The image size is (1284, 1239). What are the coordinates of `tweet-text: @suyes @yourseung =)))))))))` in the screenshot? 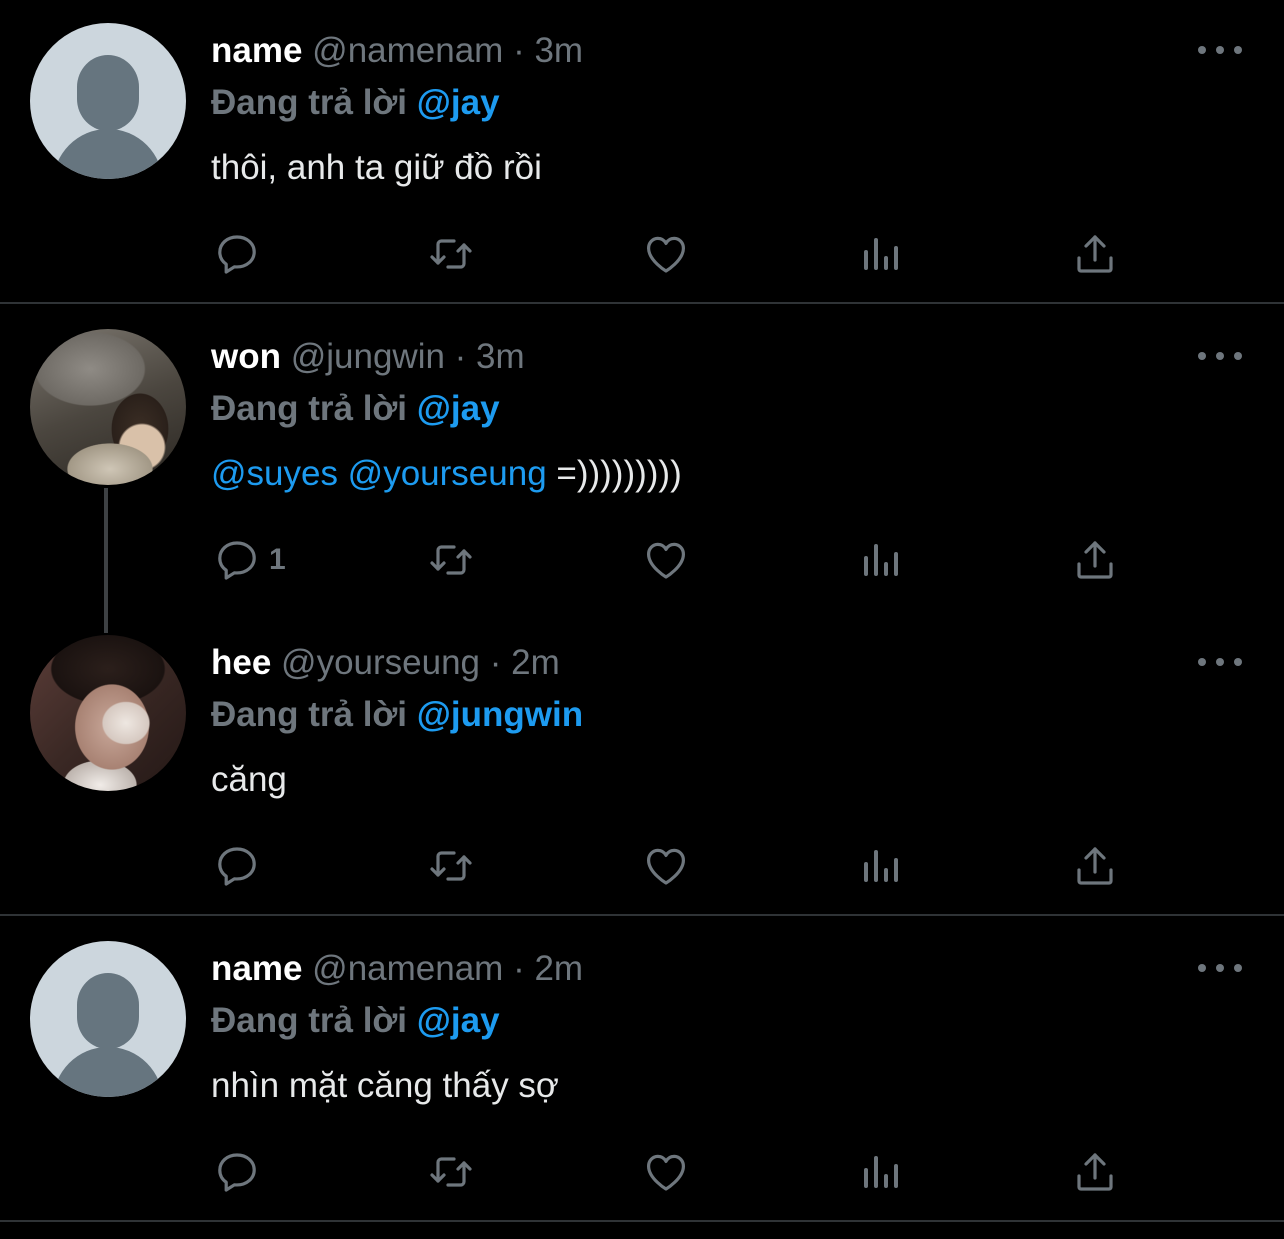 It's located at (446, 474).